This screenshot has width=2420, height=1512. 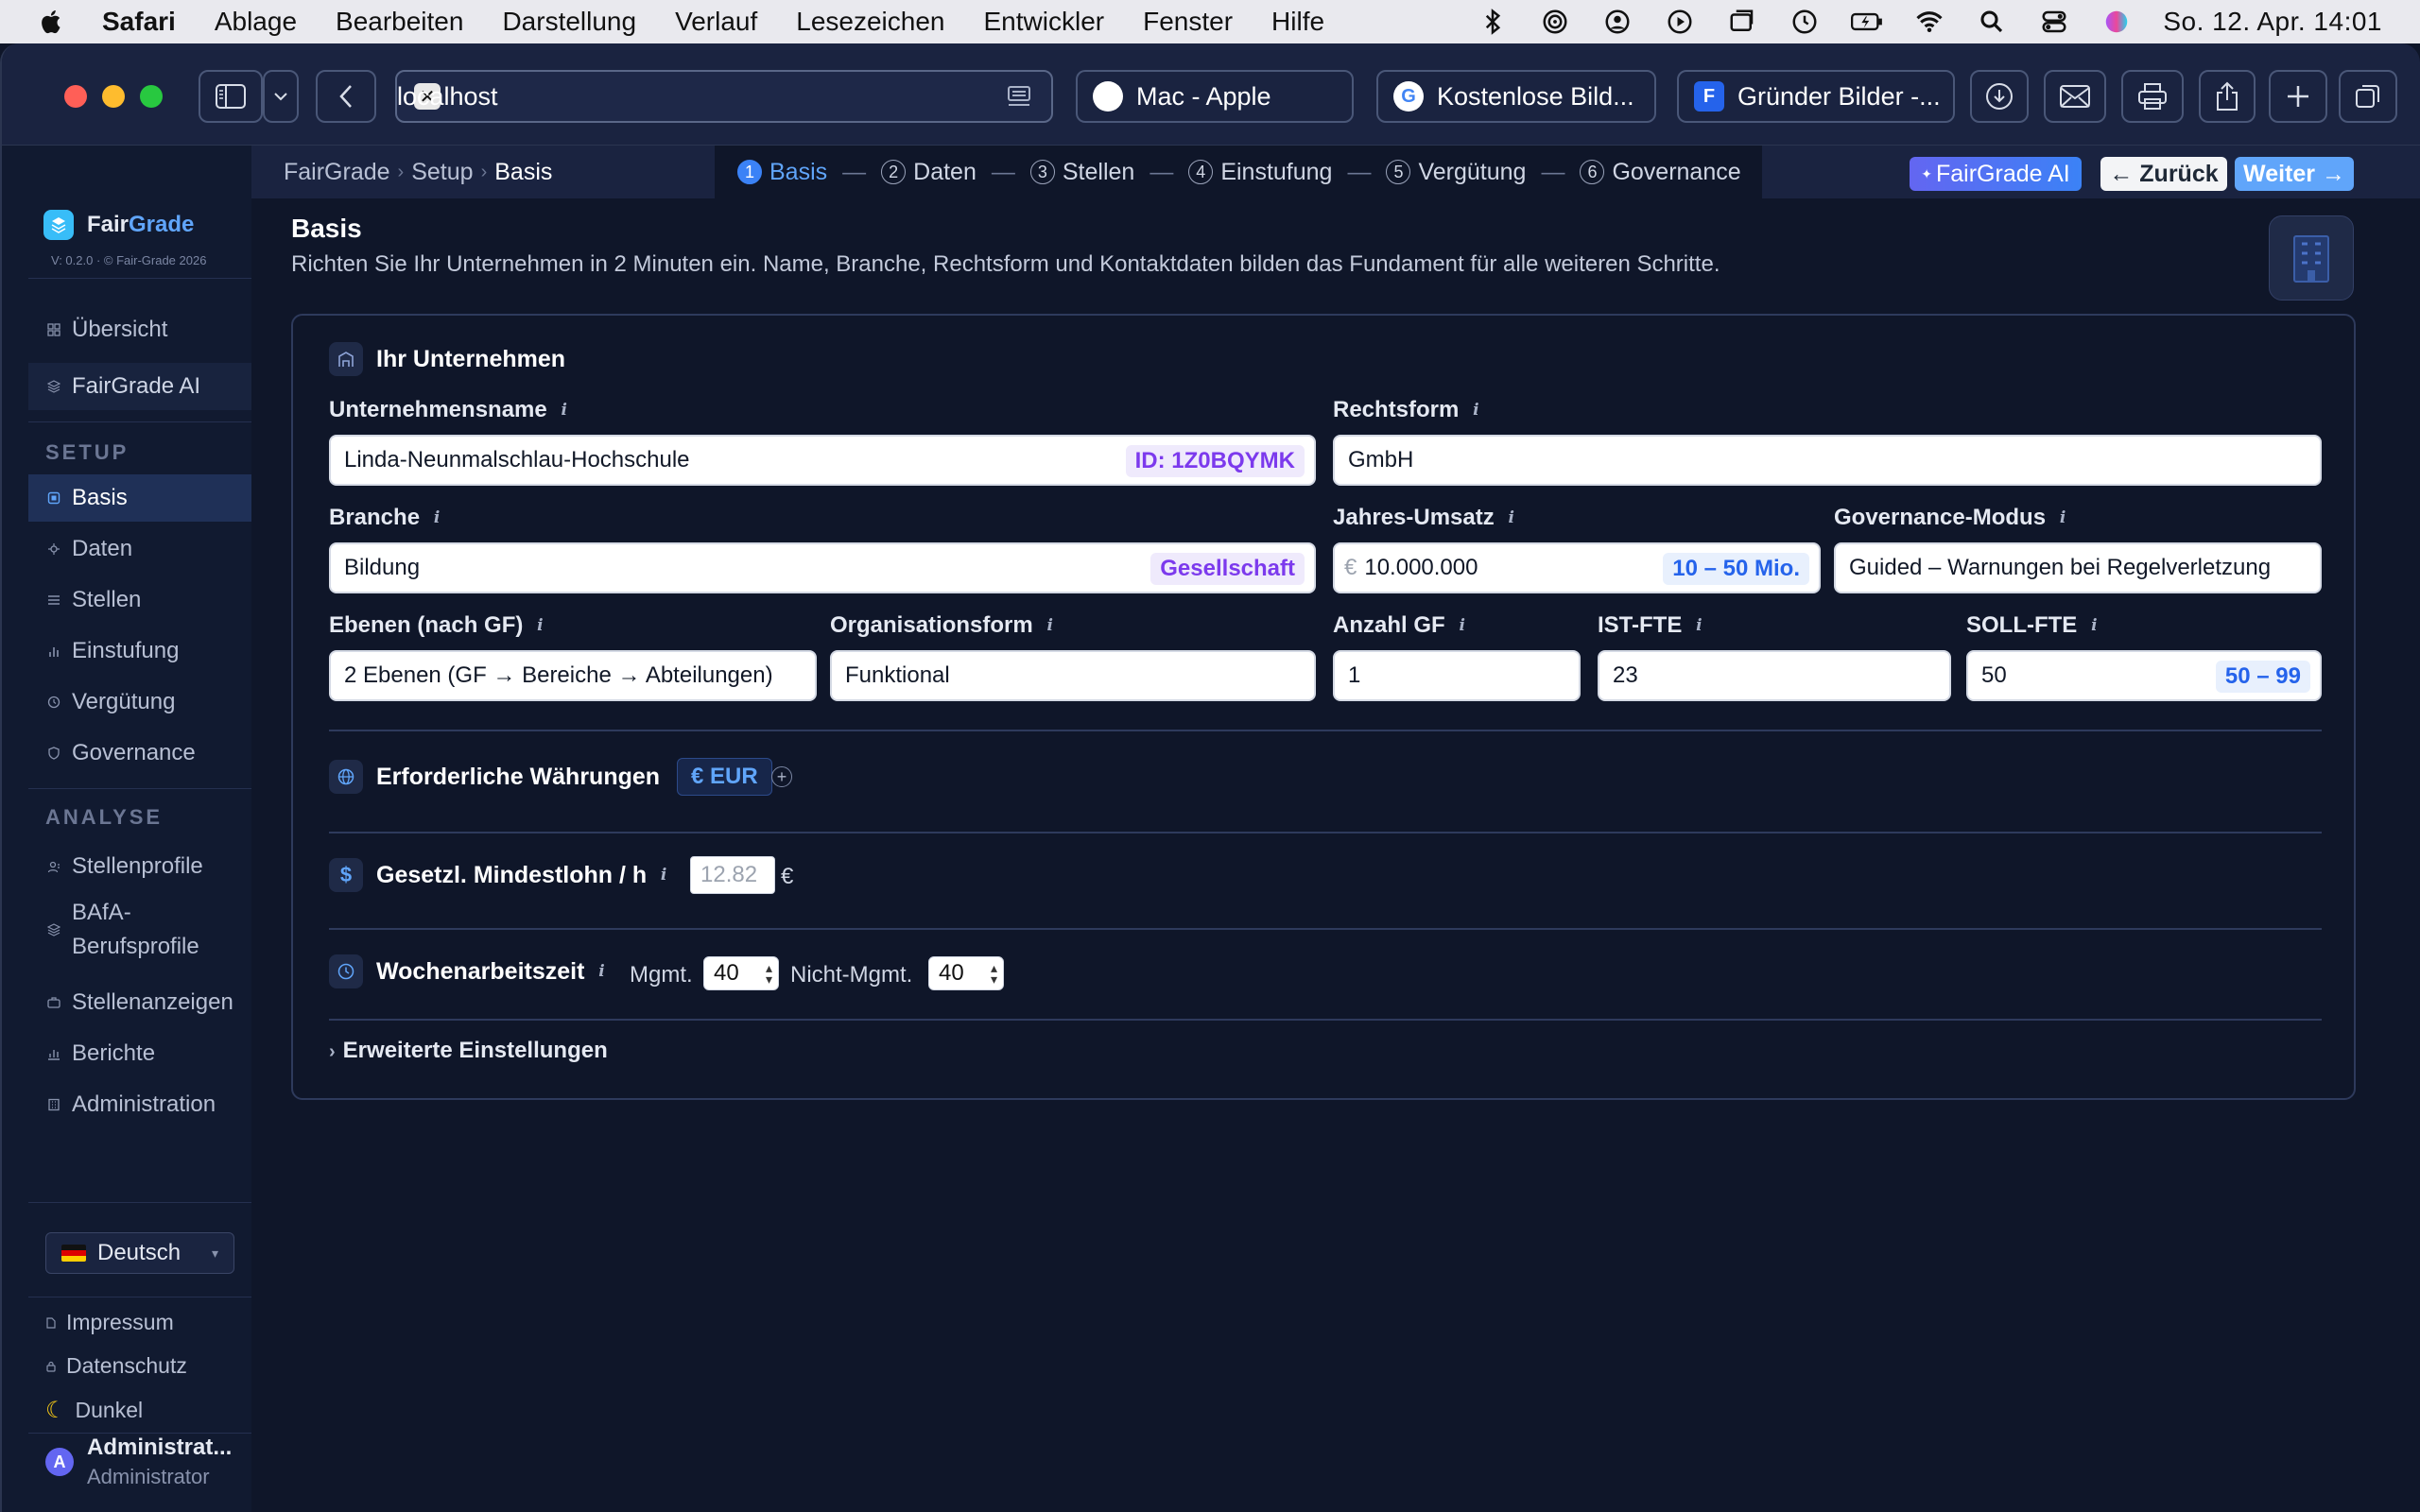 I want to click on maximize-window-button, so click(x=151, y=96).